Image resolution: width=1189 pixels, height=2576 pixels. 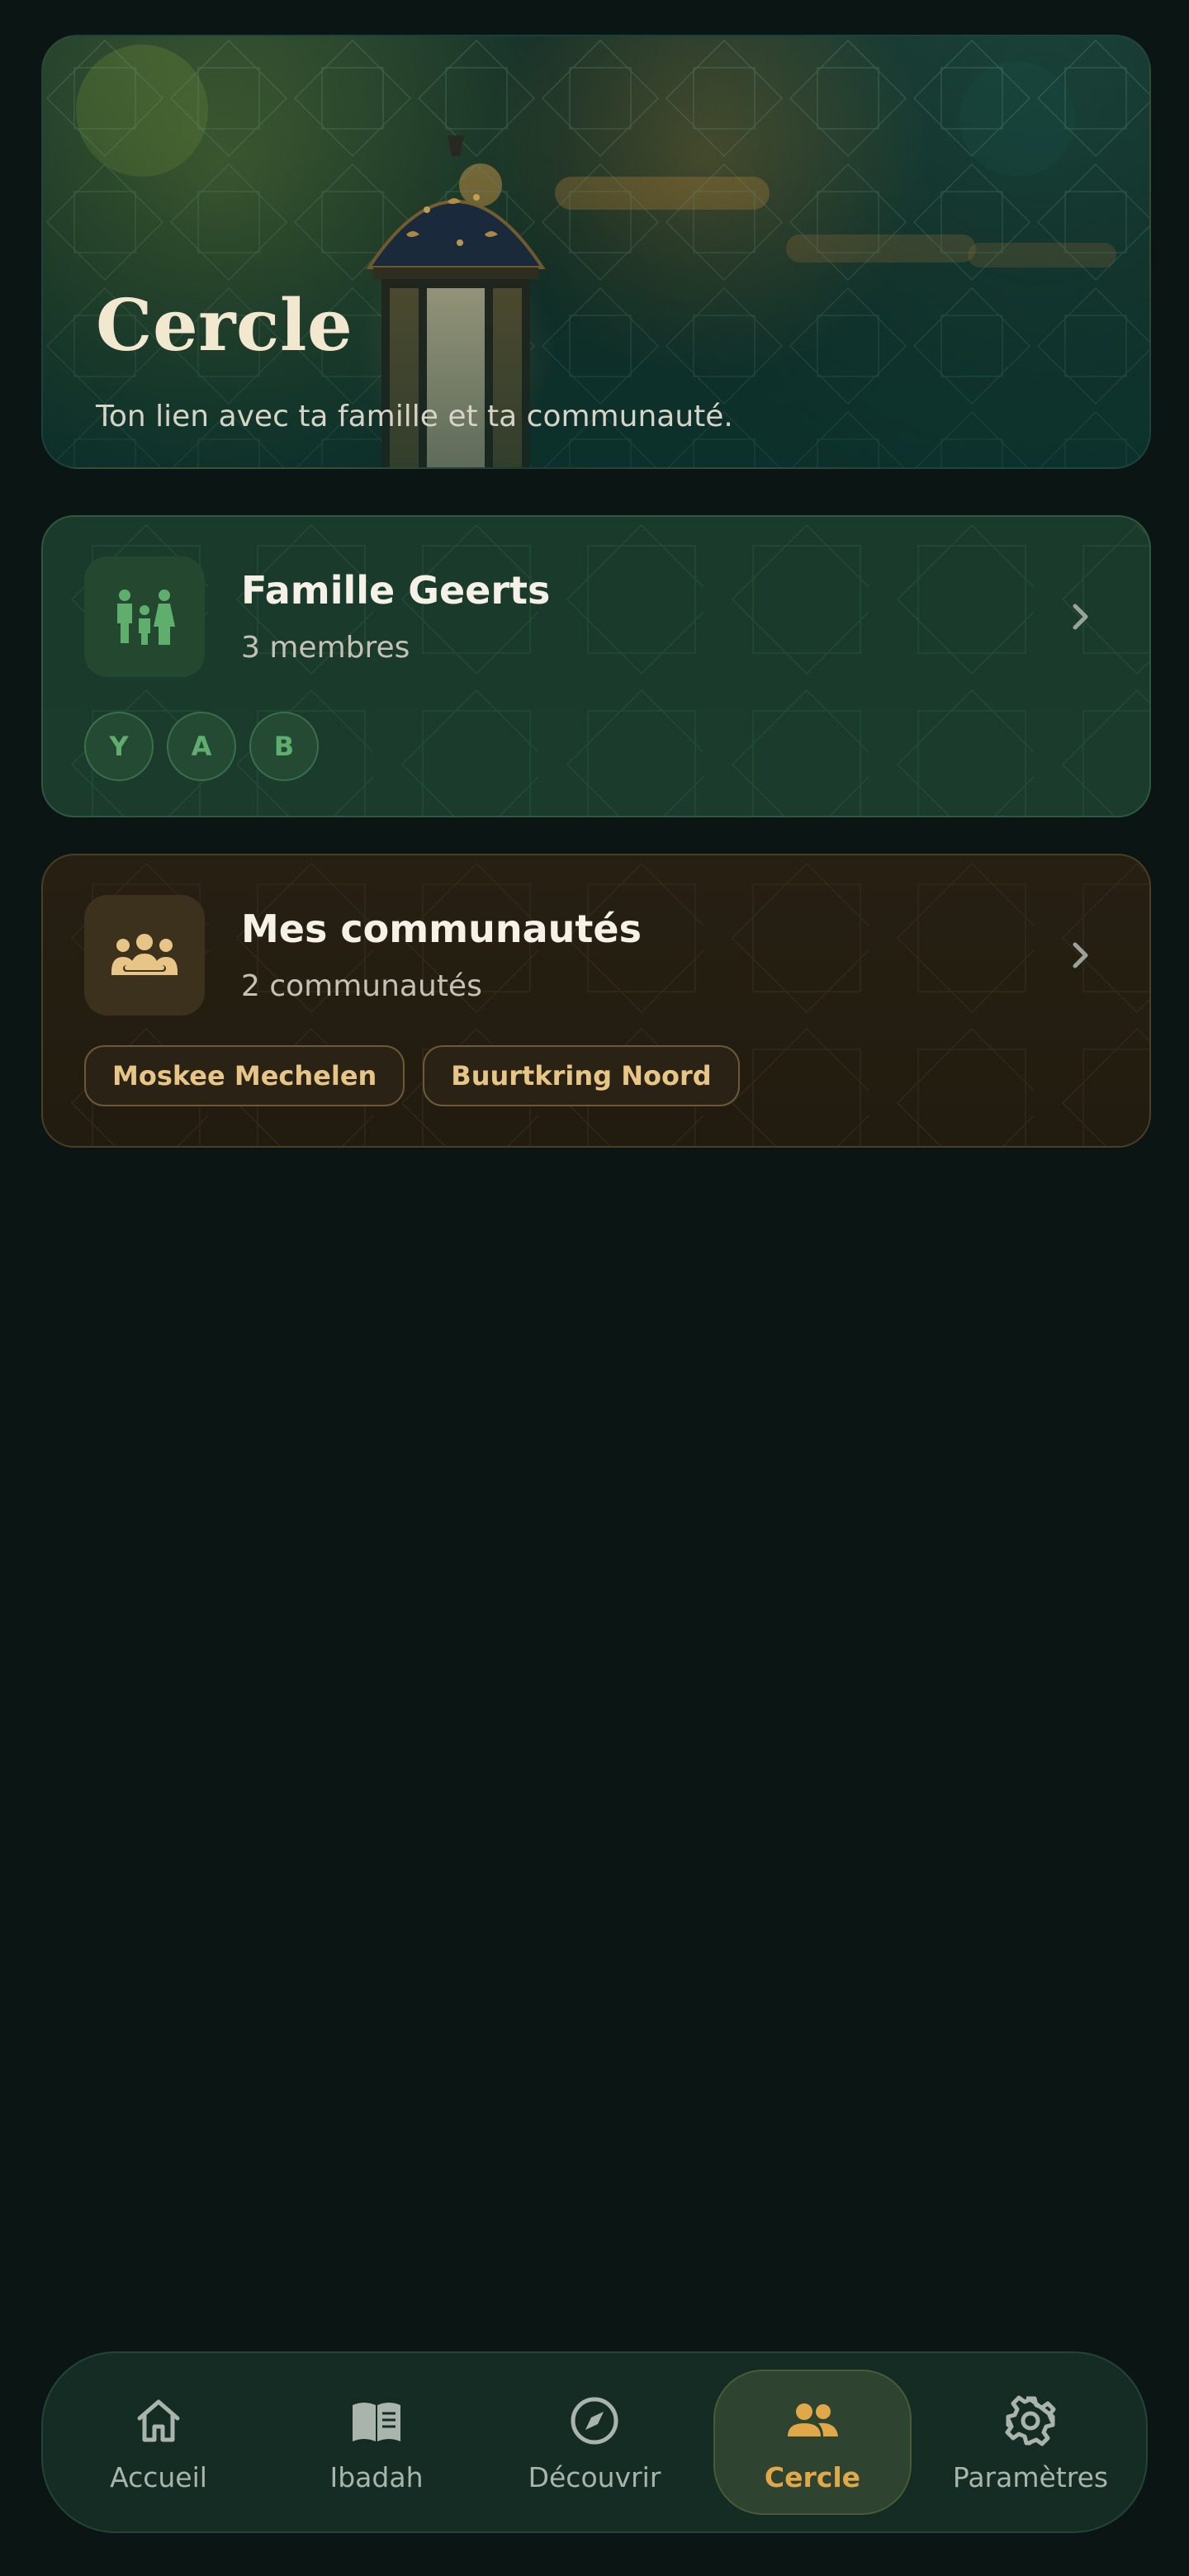 I want to click on communities-title: Mes communautés, so click(x=441, y=929).